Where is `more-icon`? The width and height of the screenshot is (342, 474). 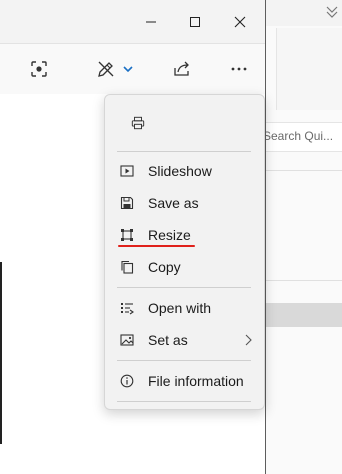 more-icon is located at coordinates (239, 69).